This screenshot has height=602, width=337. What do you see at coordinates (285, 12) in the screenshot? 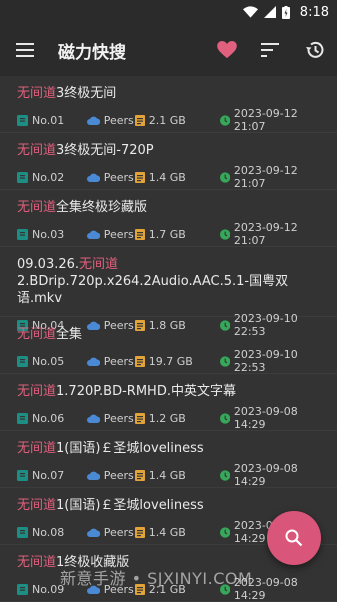
I see `battery-icon` at bounding box center [285, 12].